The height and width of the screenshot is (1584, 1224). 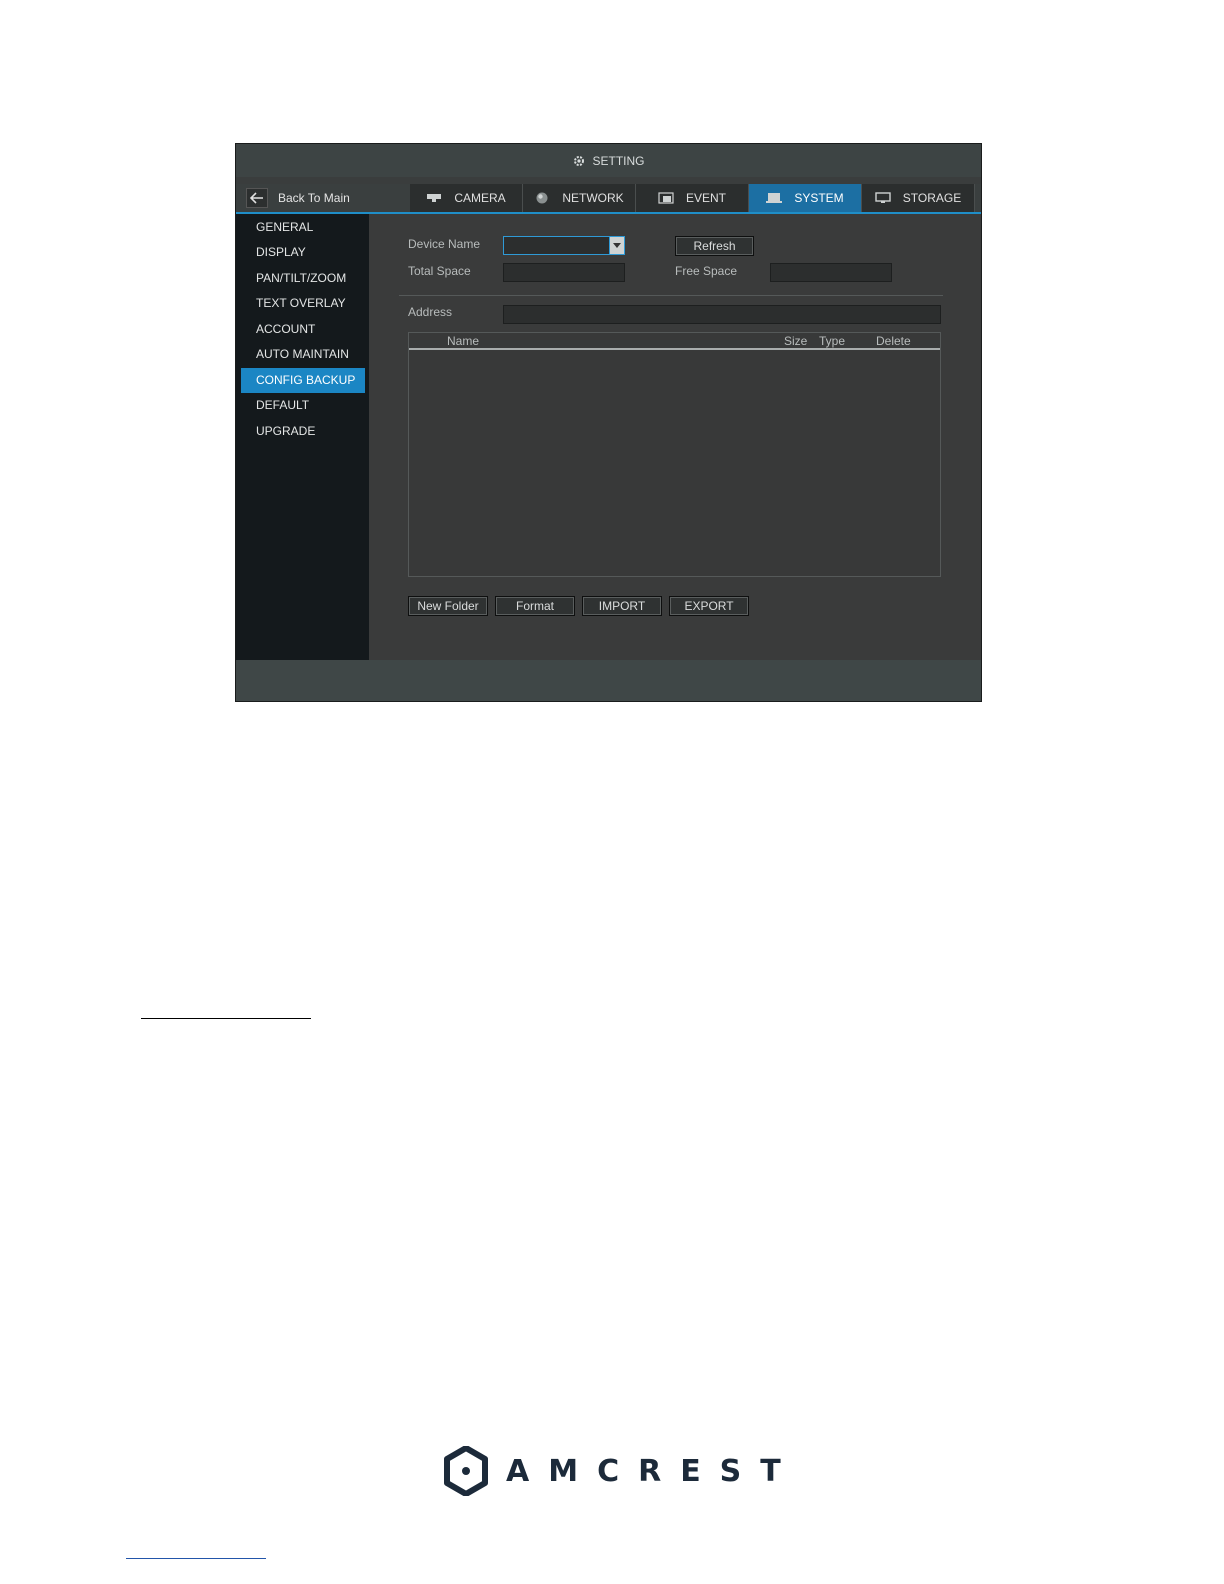 I want to click on brand-logo: AMCREST, so click(x=622, y=1471).